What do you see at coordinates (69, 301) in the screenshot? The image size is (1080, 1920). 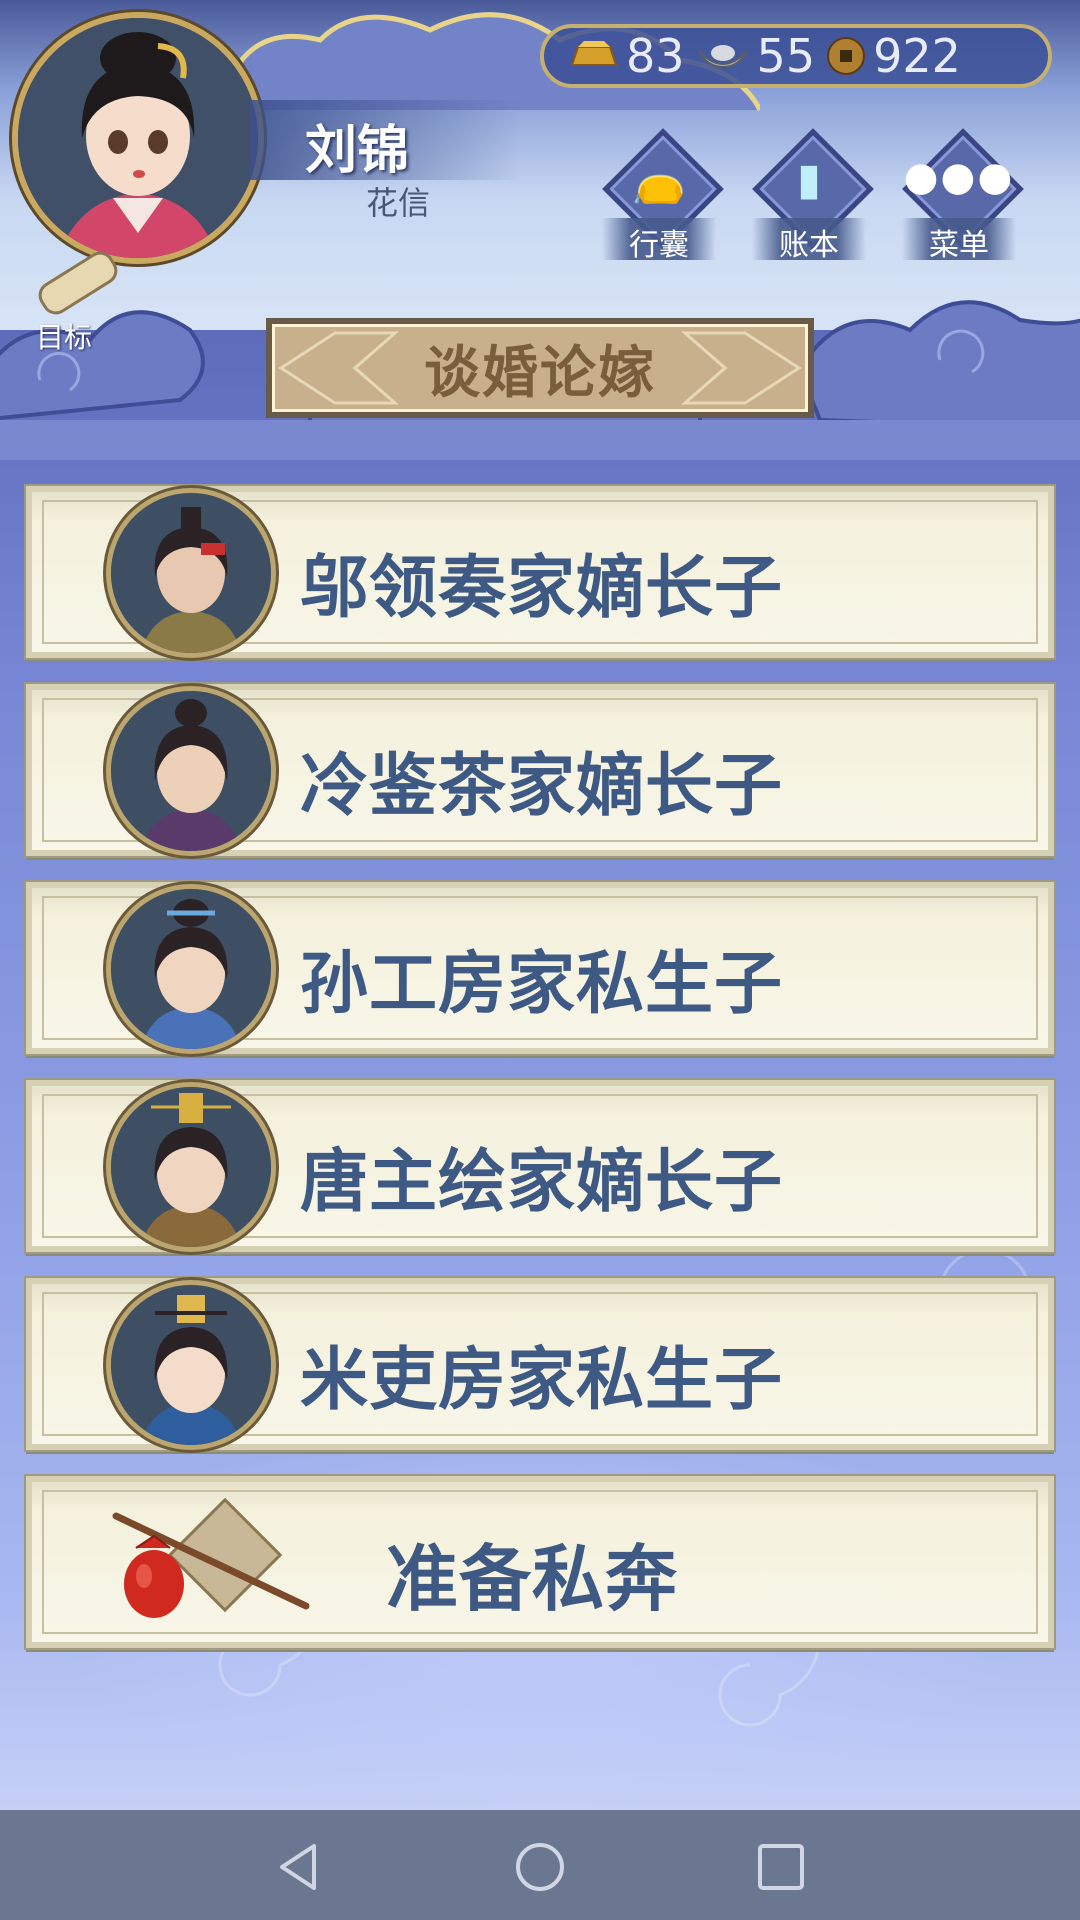 I see `goal-button: 目标` at bounding box center [69, 301].